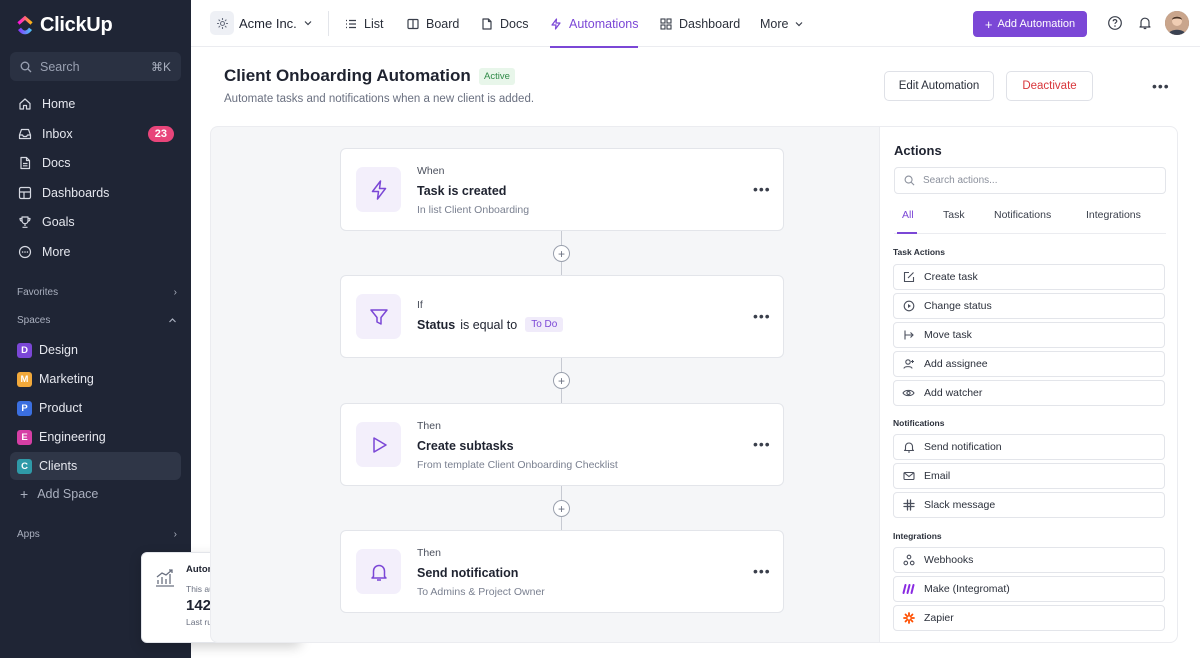 The width and height of the screenshot is (1200, 658). Describe the element at coordinates (951, 277) in the screenshot. I see `action-item-label: Create task` at that location.